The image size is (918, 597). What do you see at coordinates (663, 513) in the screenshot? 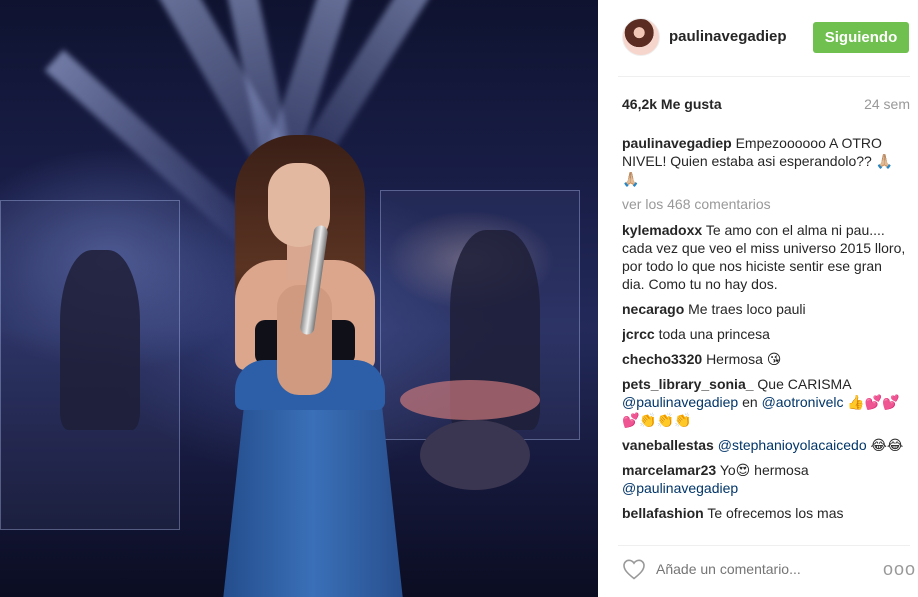
I see `comment-username: bellafashion` at bounding box center [663, 513].